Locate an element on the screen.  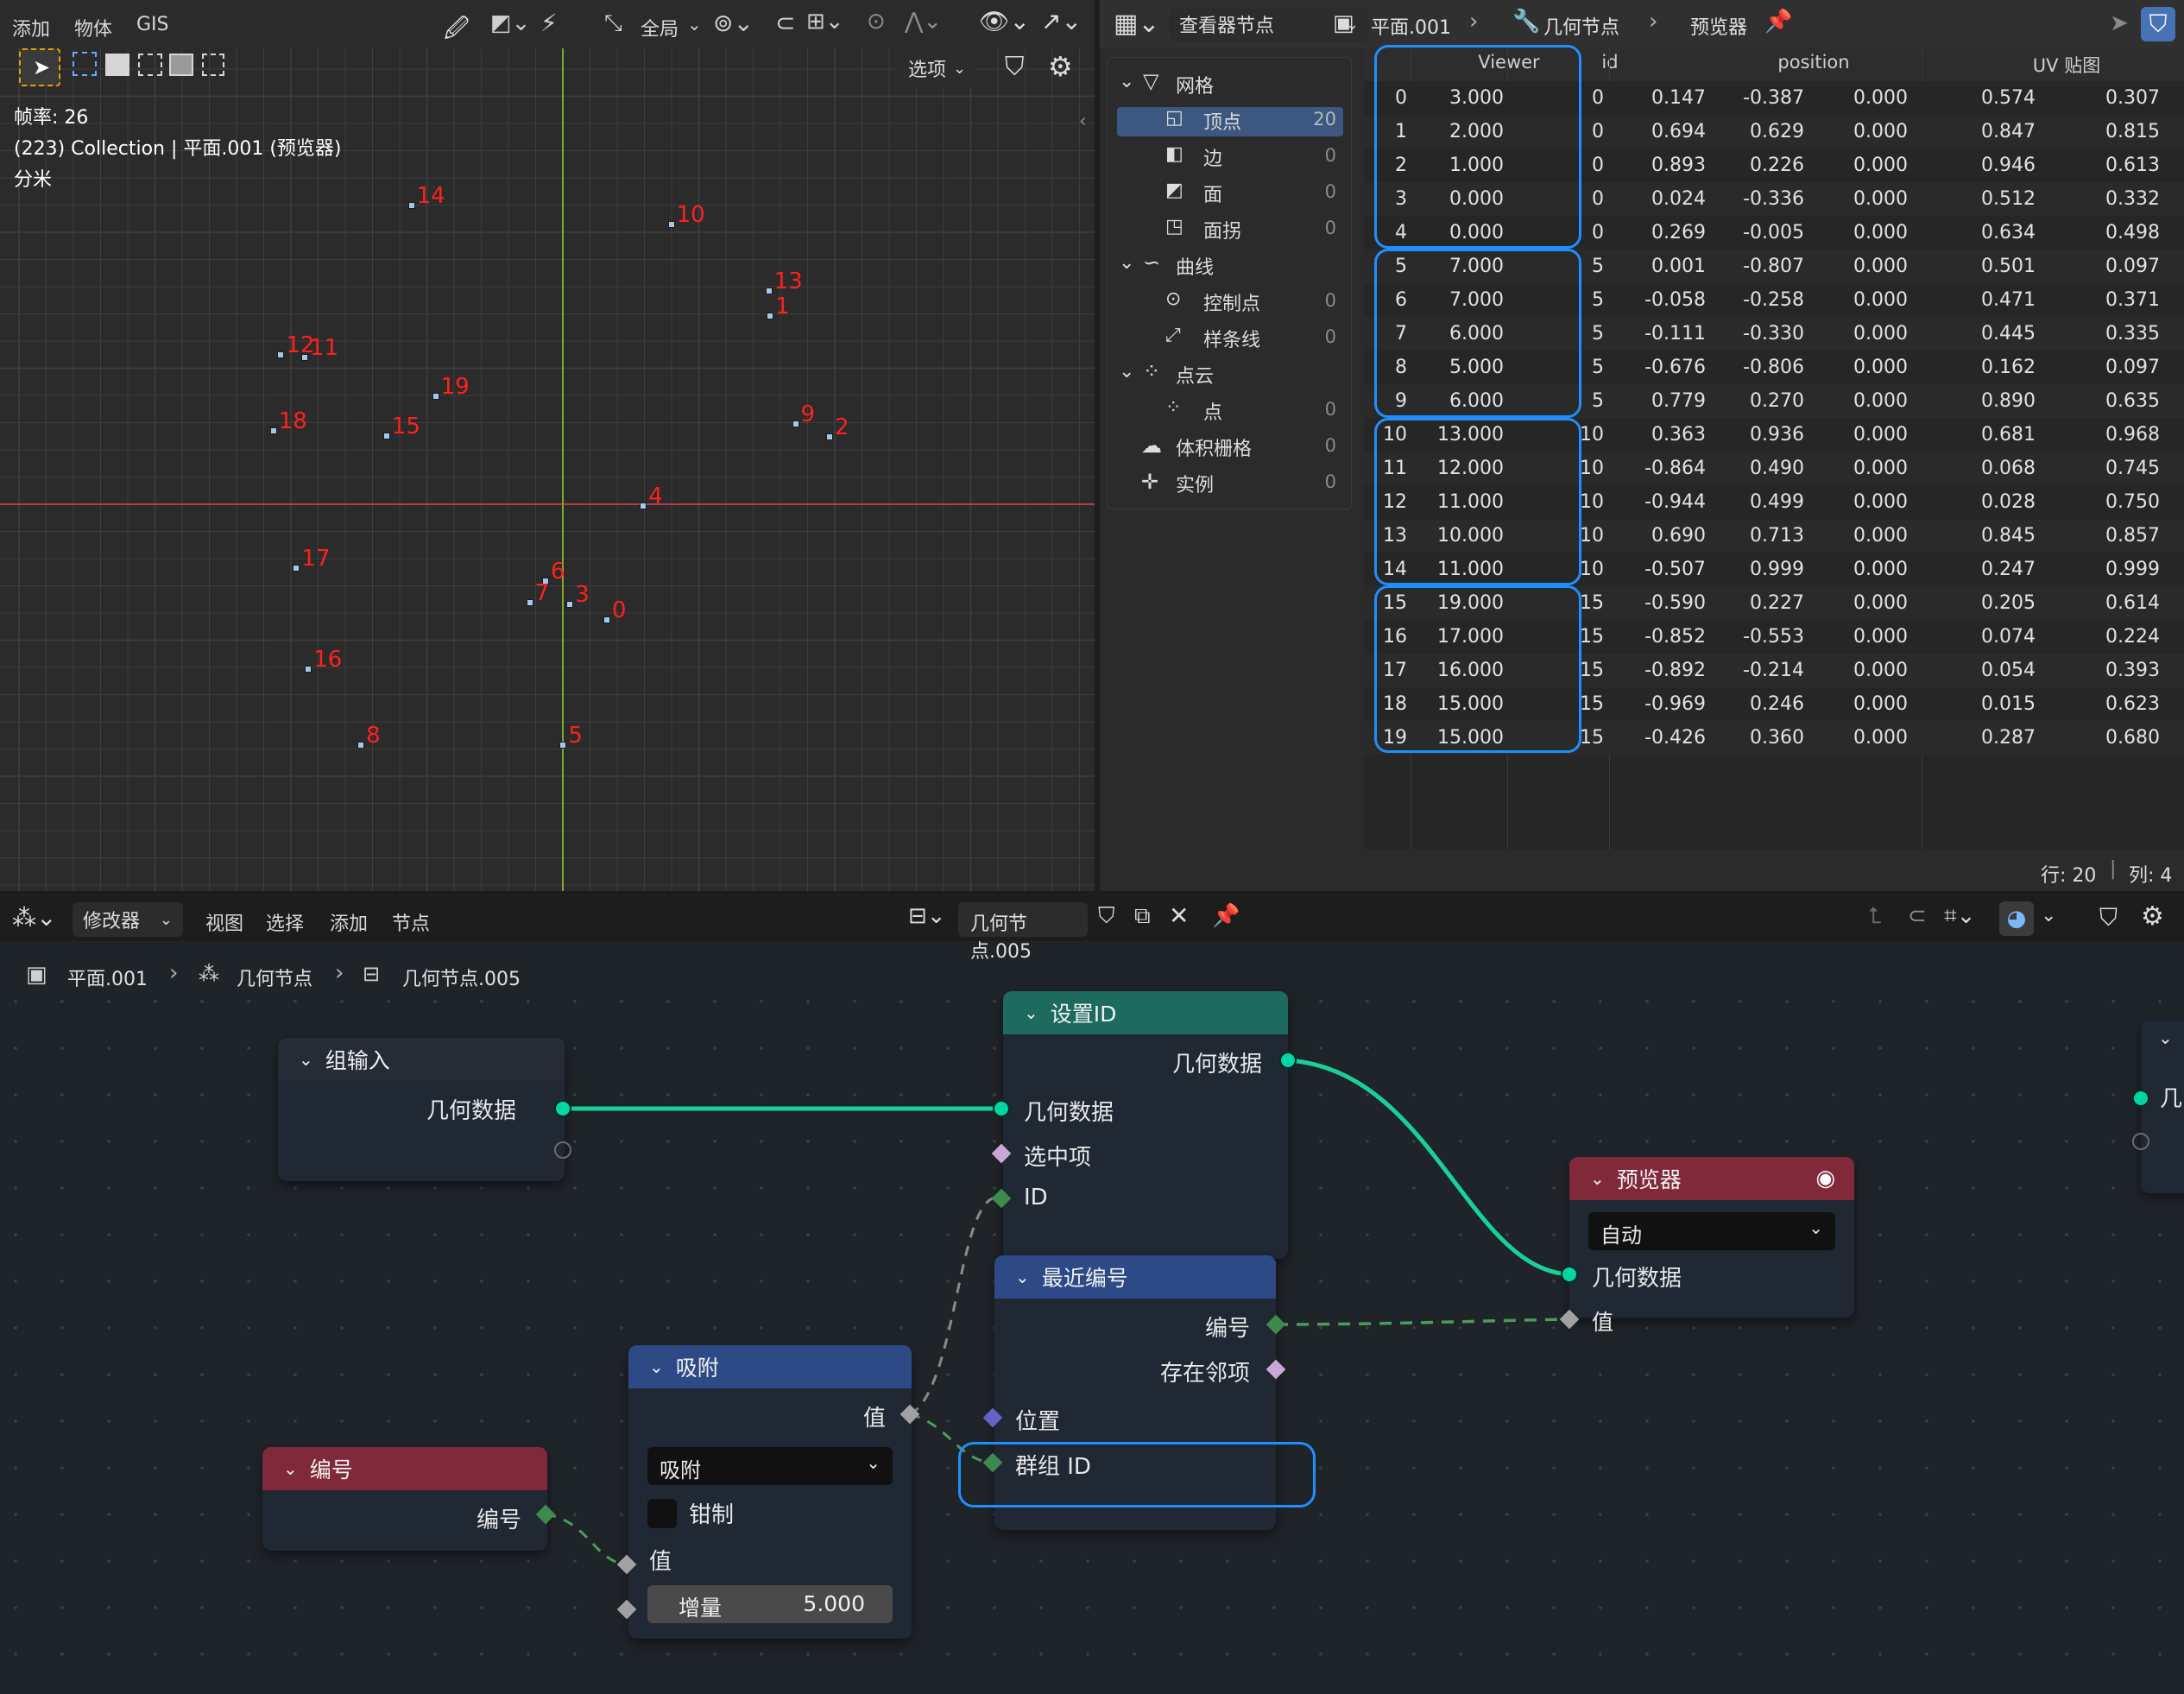
transform-pivot-icon: ◩⌄ is located at coordinates (510, 23).